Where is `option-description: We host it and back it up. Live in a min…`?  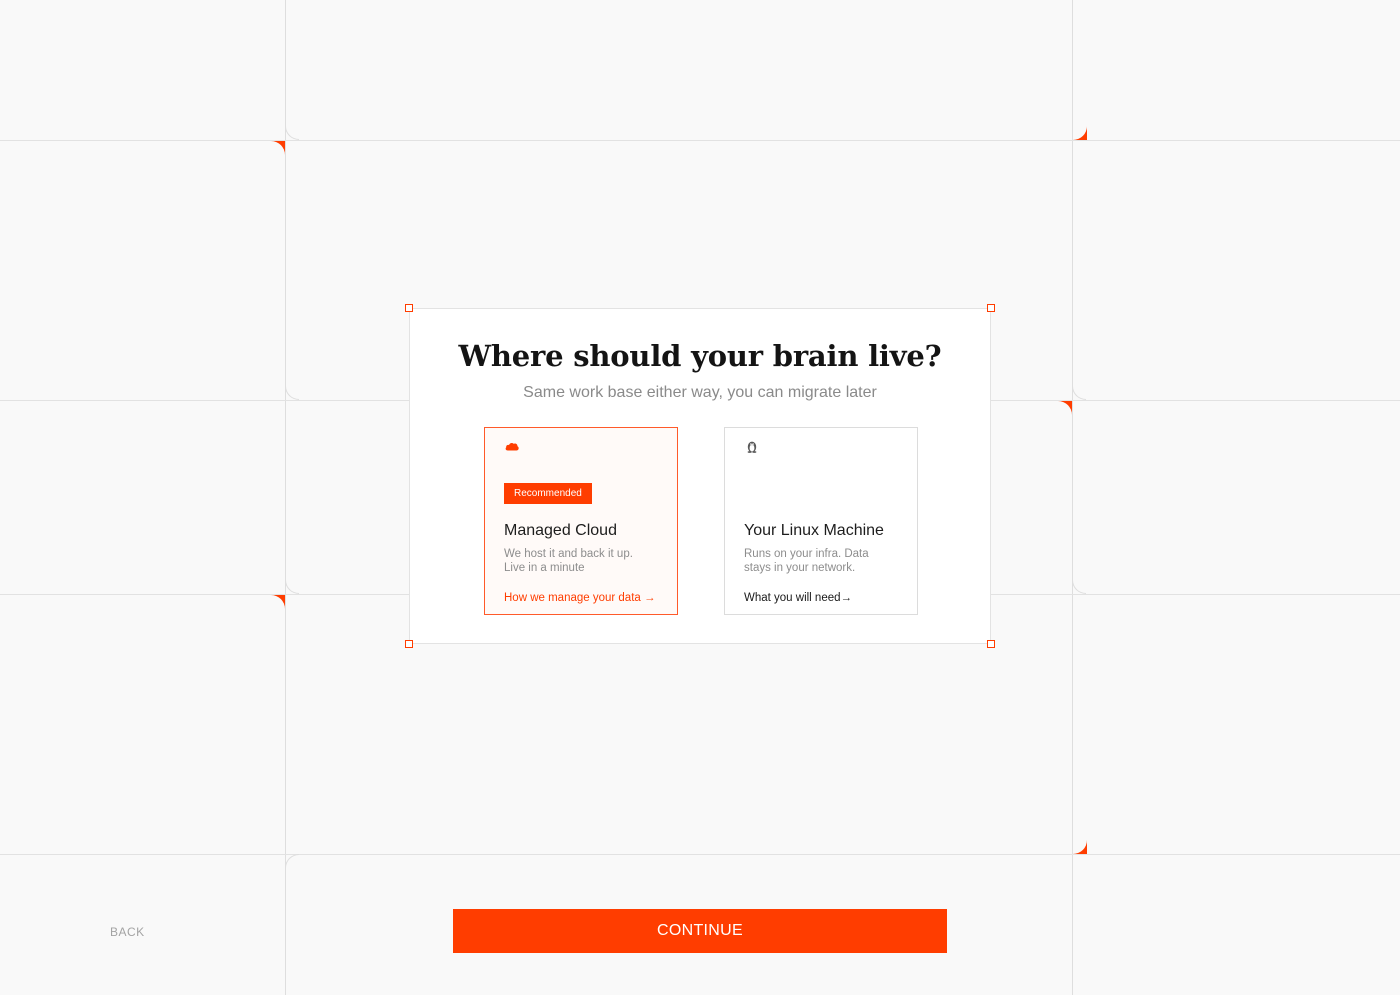
option-description: We host it and back it up. Live in a min… is located at coordinates (568, 561).